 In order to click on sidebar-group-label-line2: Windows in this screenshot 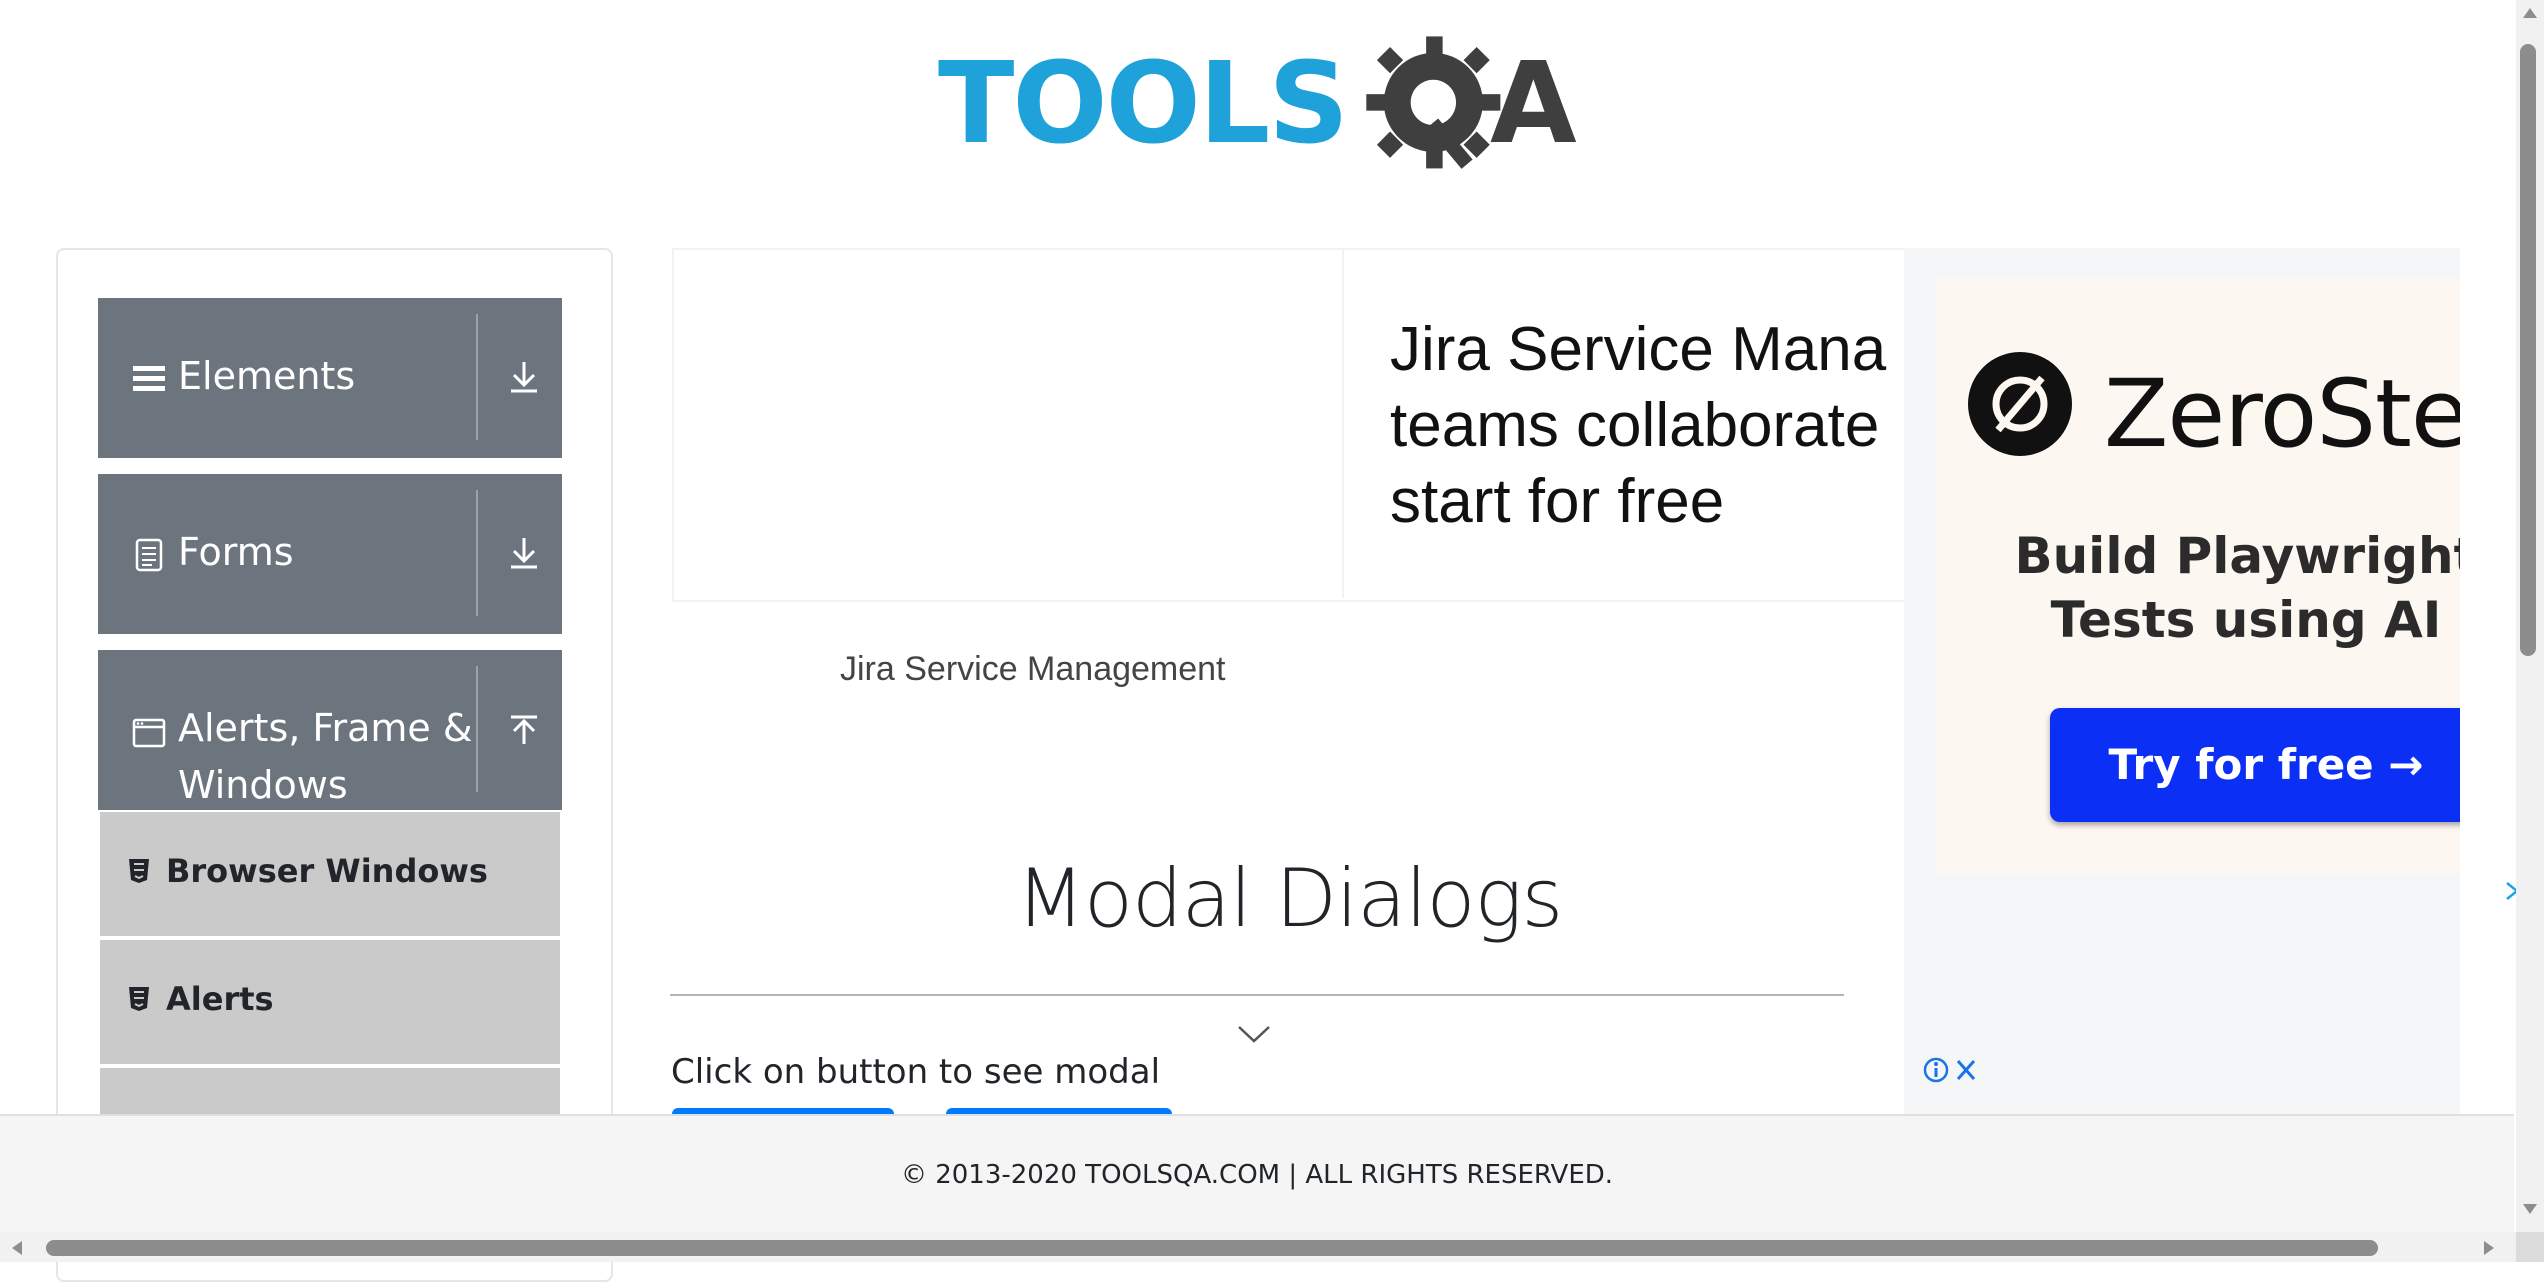, I will do `click(263, 785)`.